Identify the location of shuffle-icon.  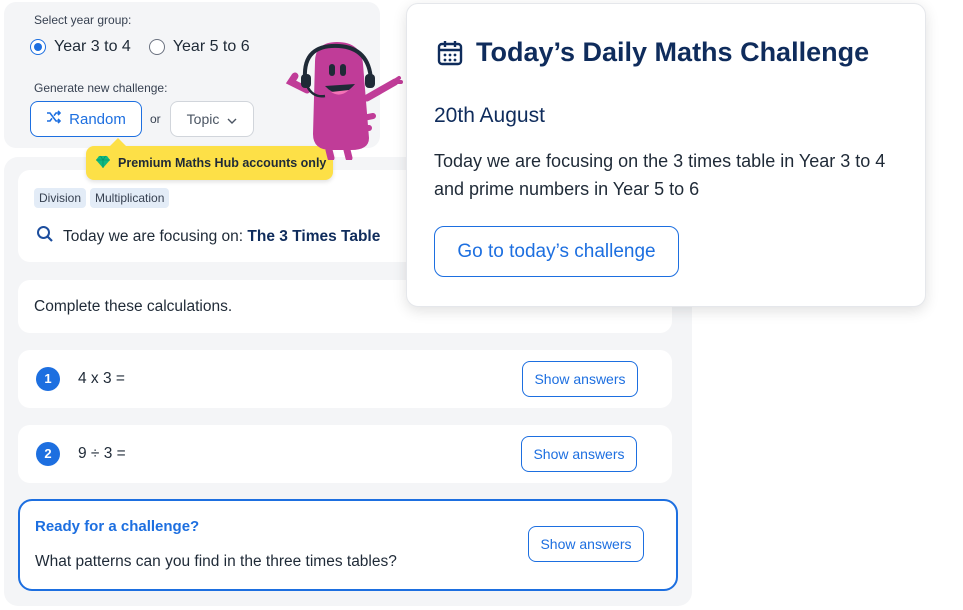
(54, 119).